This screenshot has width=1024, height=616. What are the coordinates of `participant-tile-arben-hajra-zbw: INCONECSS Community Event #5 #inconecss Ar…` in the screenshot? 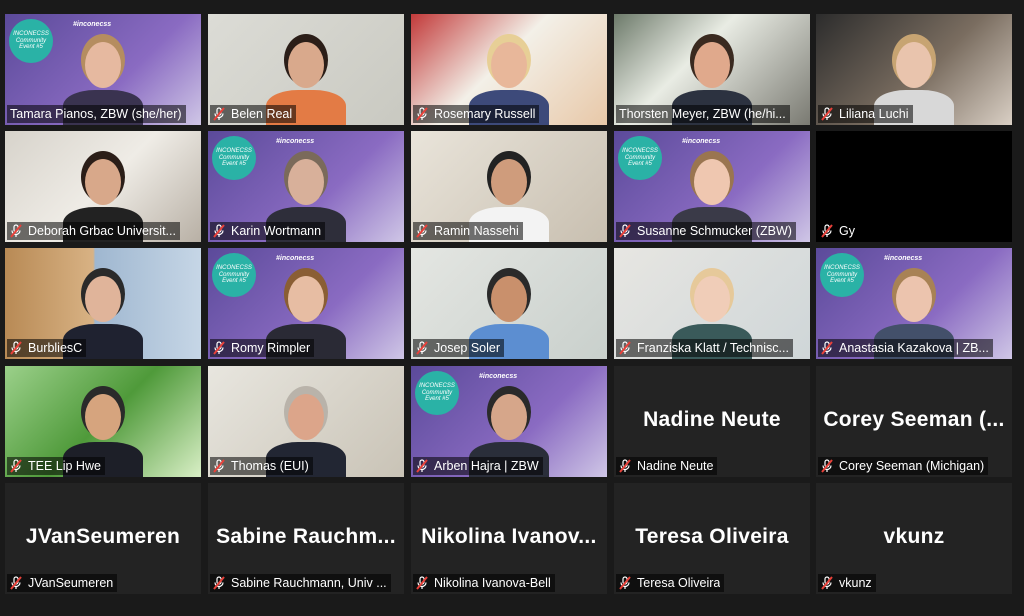 It's located at (509, 421).